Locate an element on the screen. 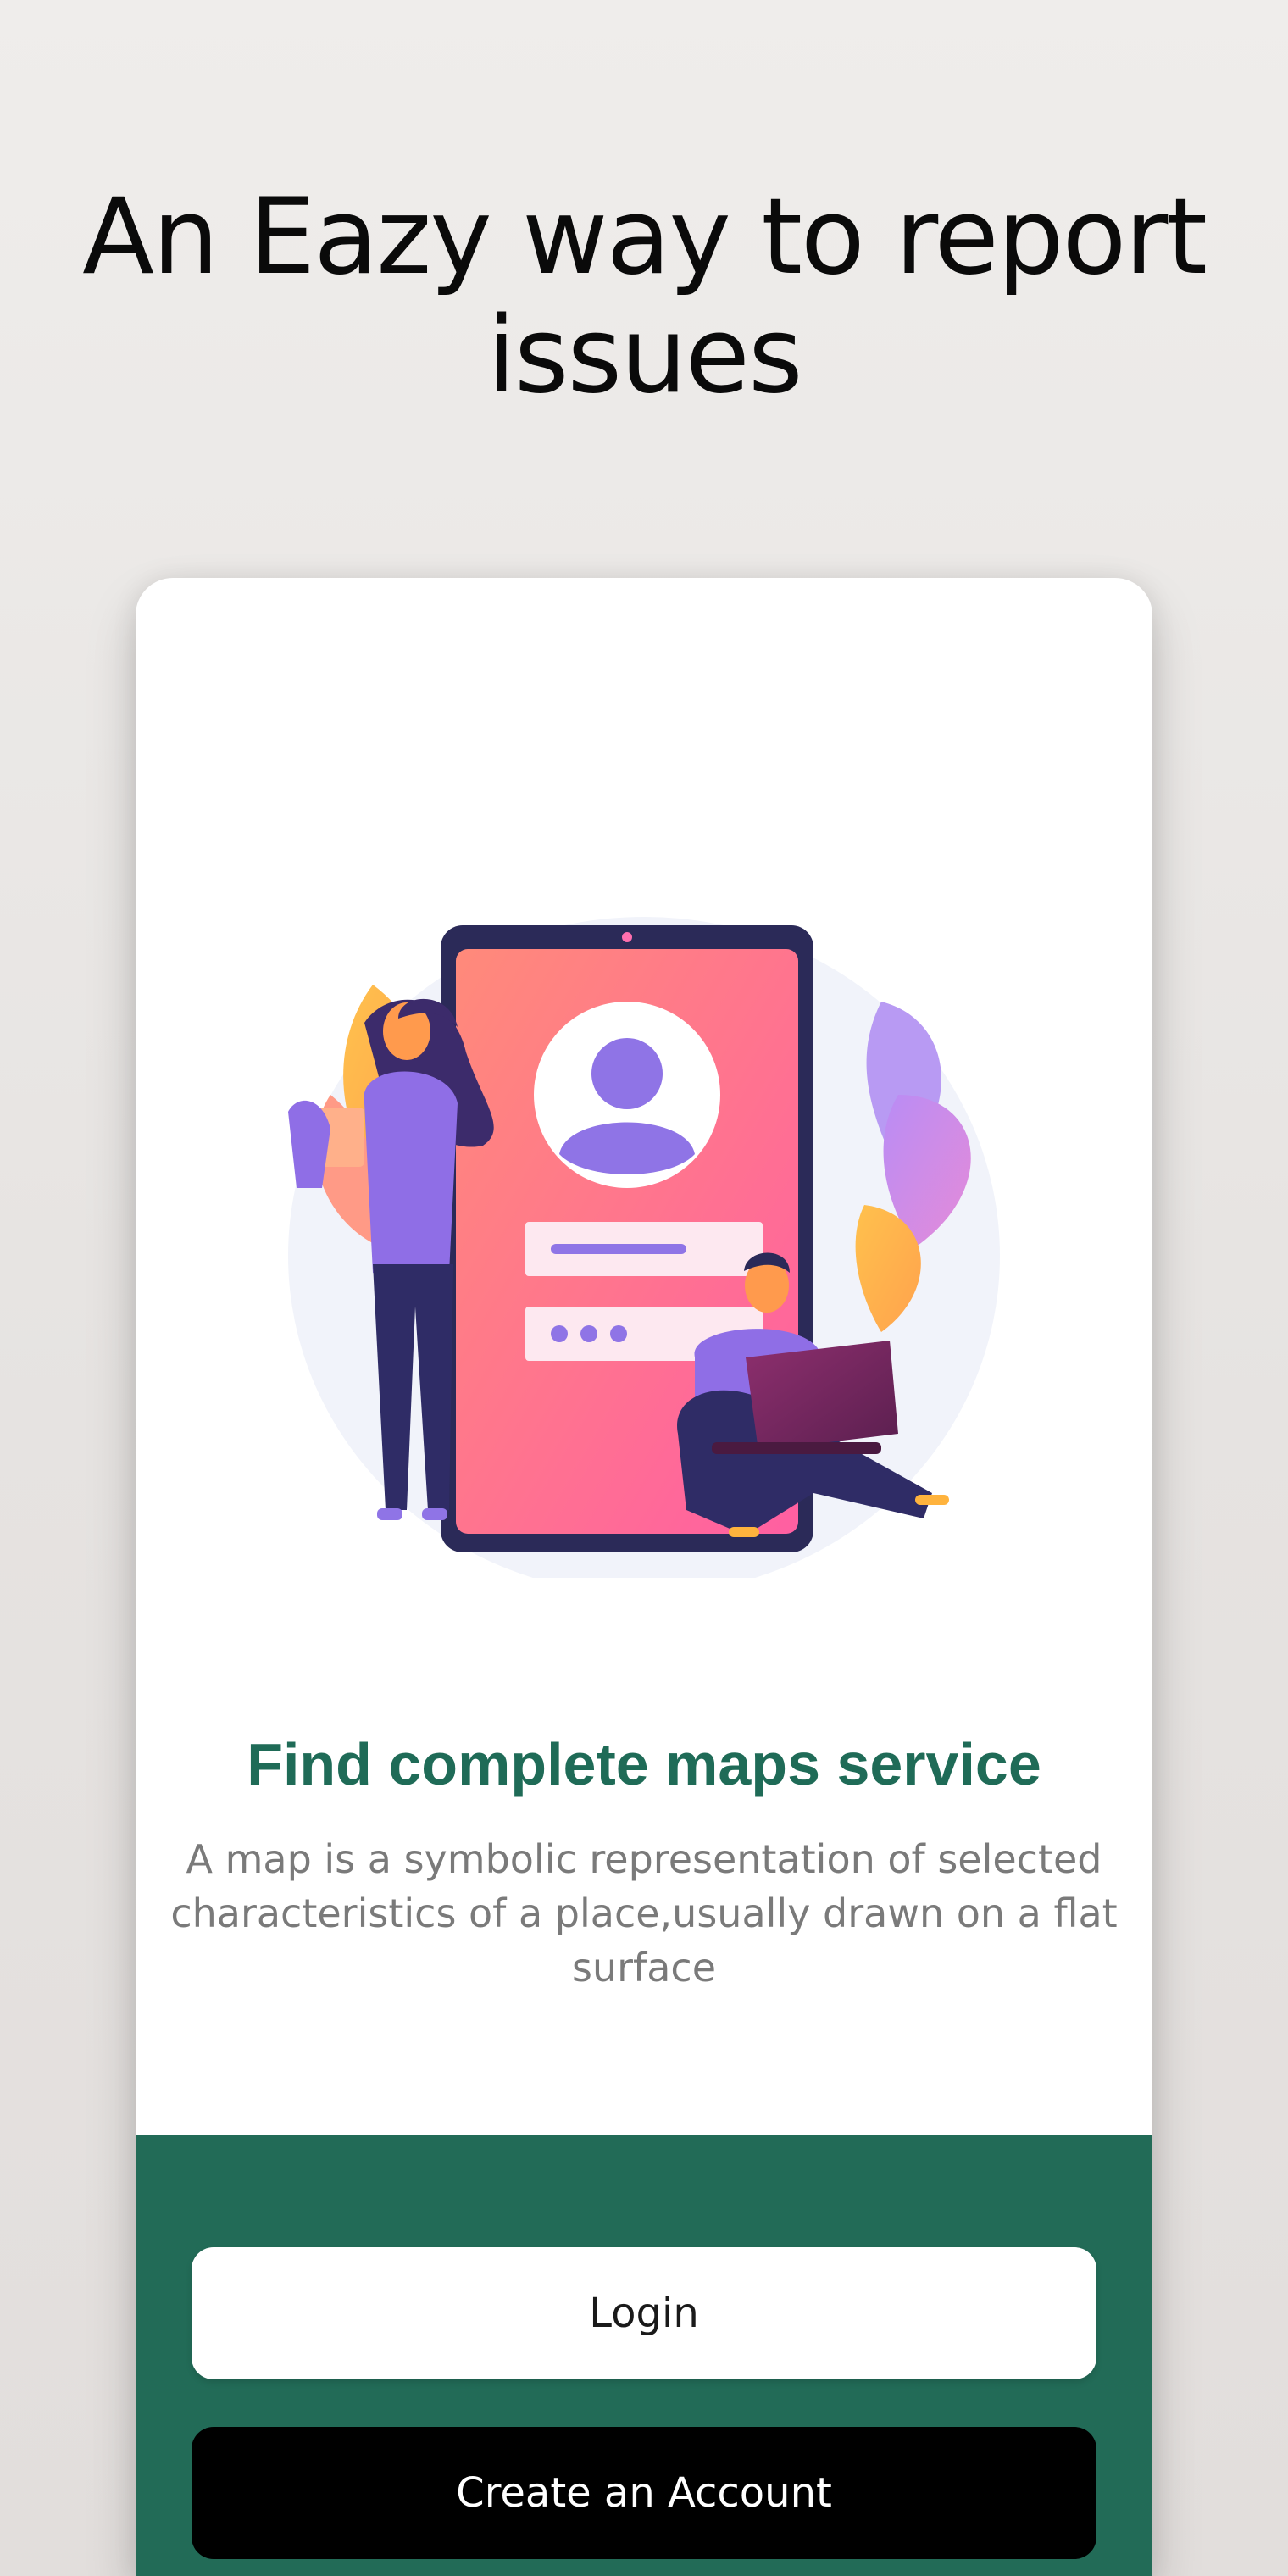 The image size is (1288, 2576). user-profile-illustration is located at coordinates (644, 1247).